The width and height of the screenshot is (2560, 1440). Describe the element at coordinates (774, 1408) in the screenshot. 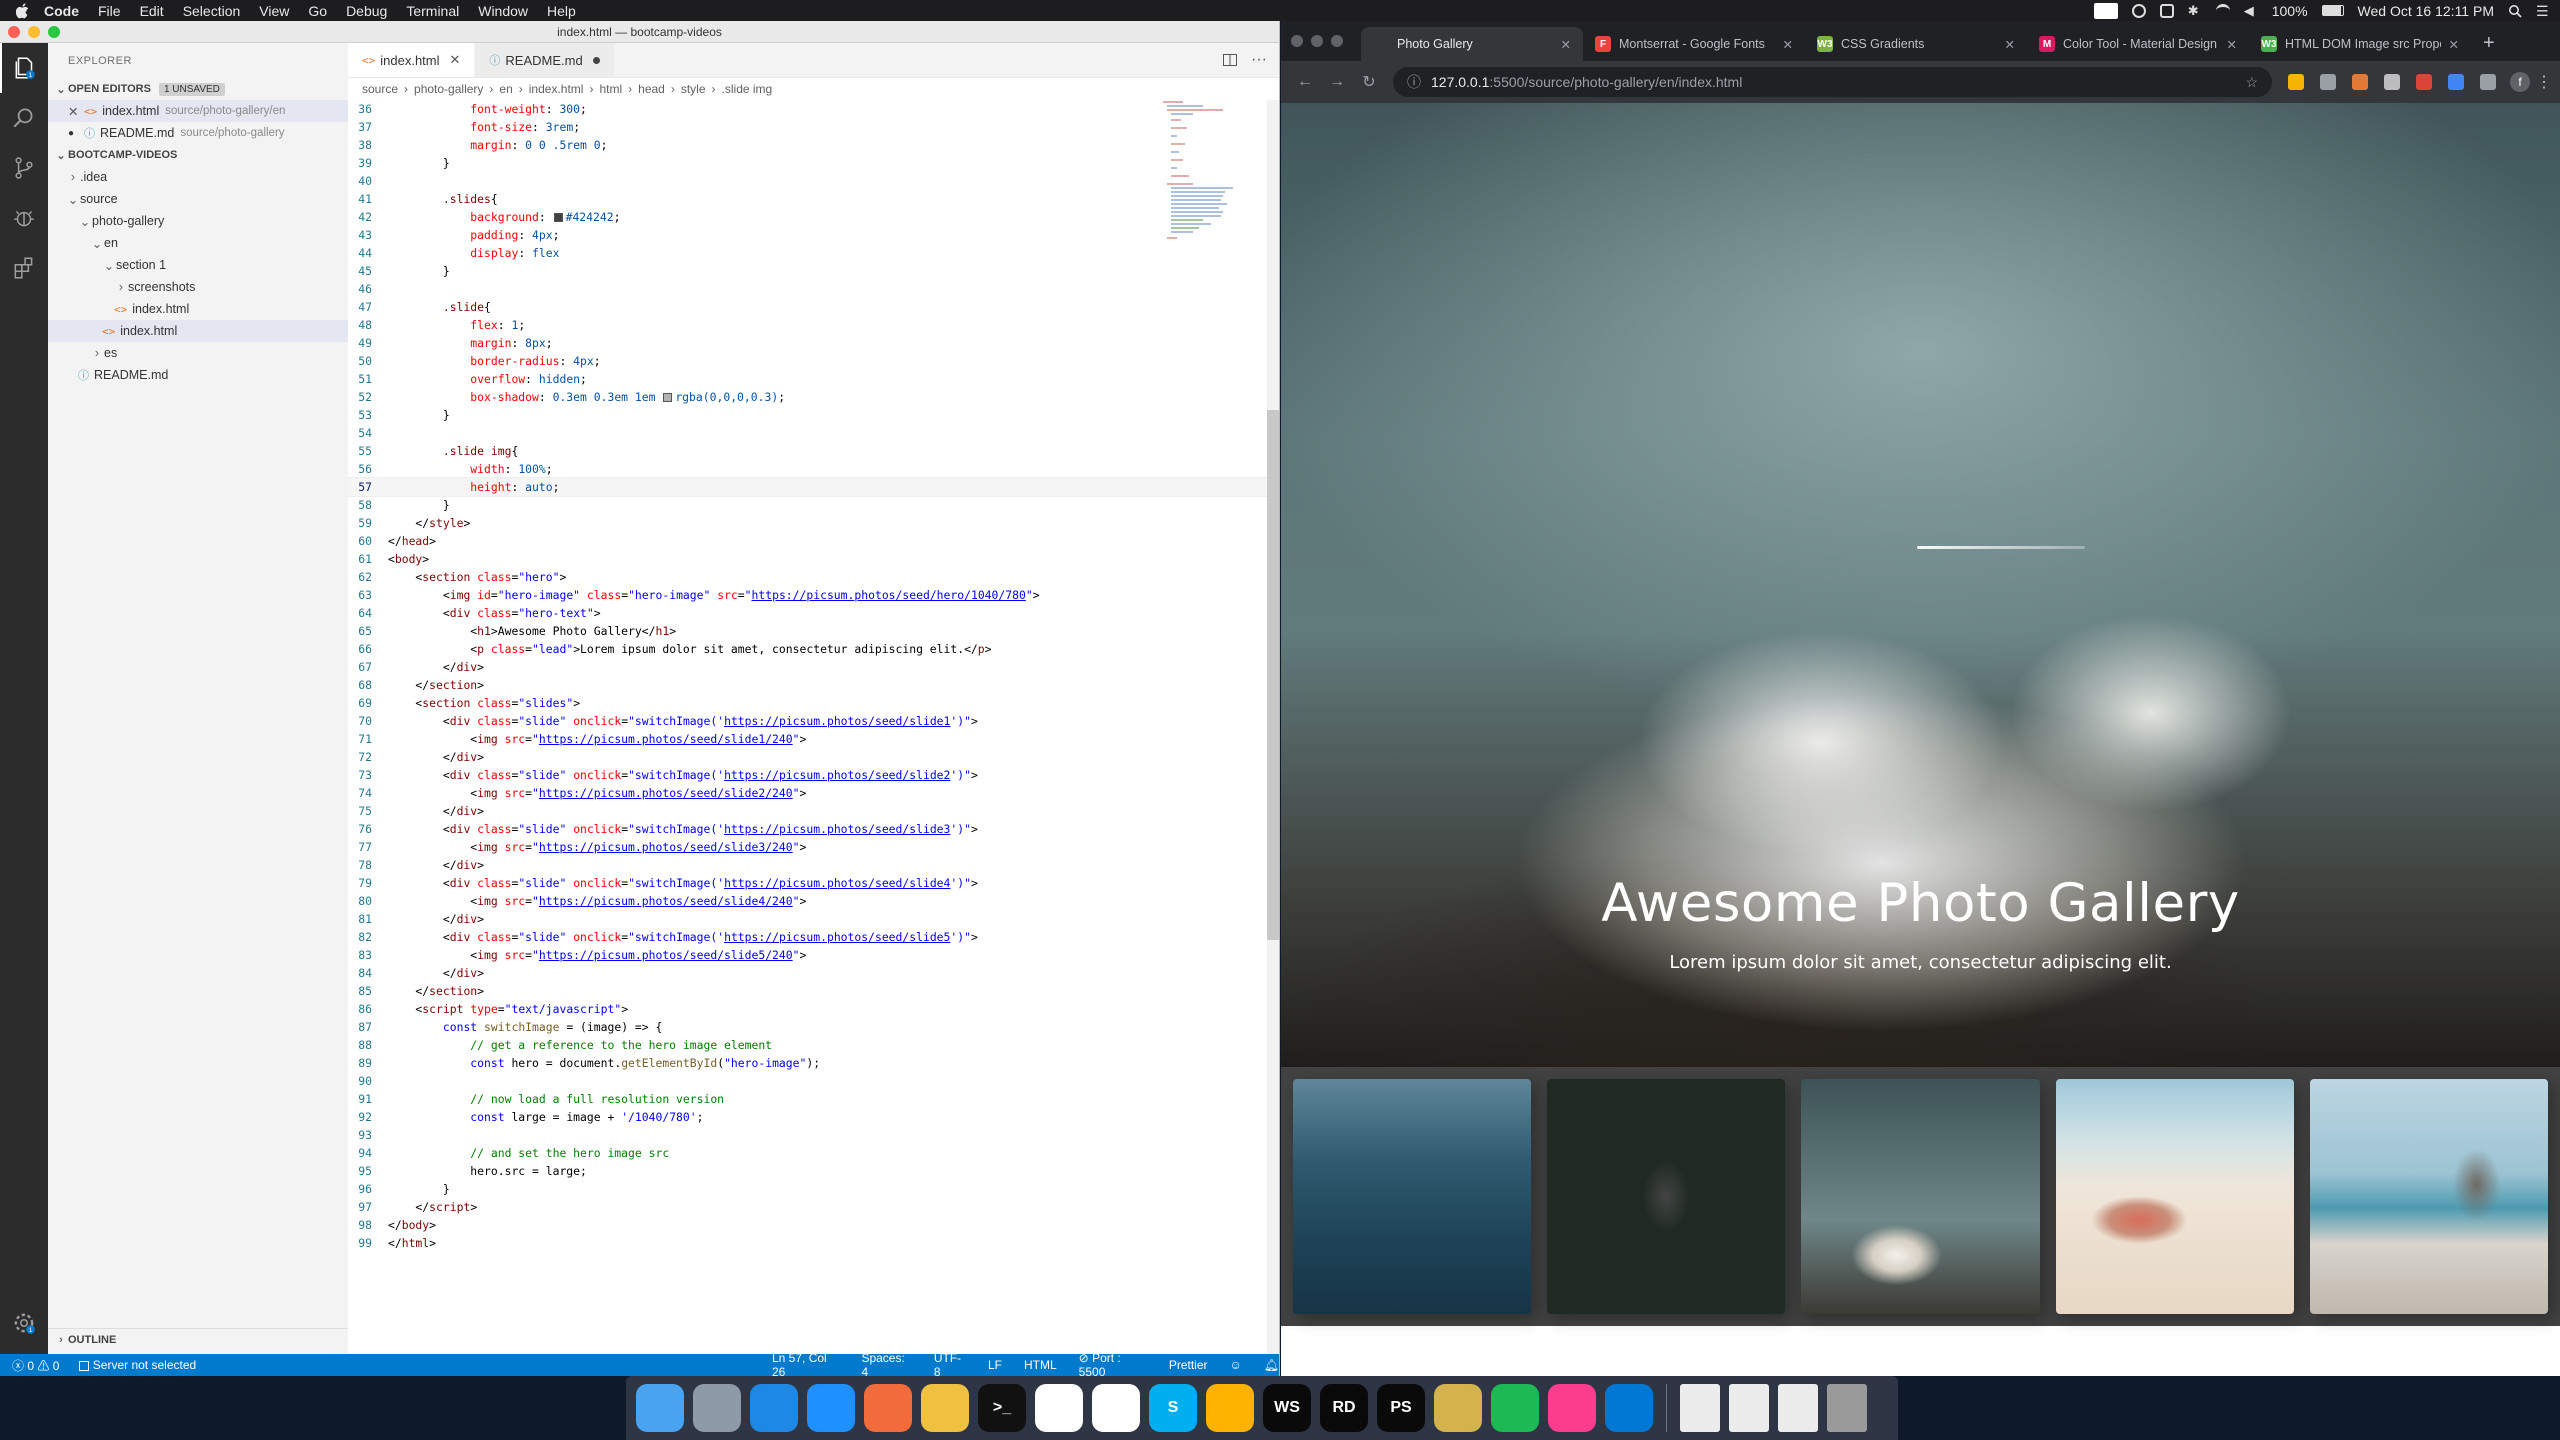

I see `dock-safari-icon` at that location.